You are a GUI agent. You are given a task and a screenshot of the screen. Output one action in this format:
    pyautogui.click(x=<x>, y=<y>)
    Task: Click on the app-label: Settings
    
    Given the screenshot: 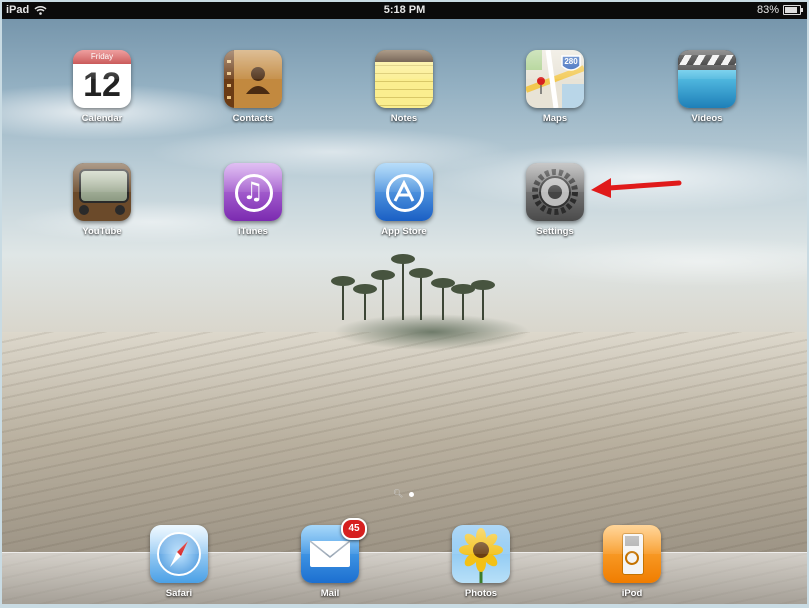 What is the action you would take?
    pyautogui.click(x=555, y=231)
    